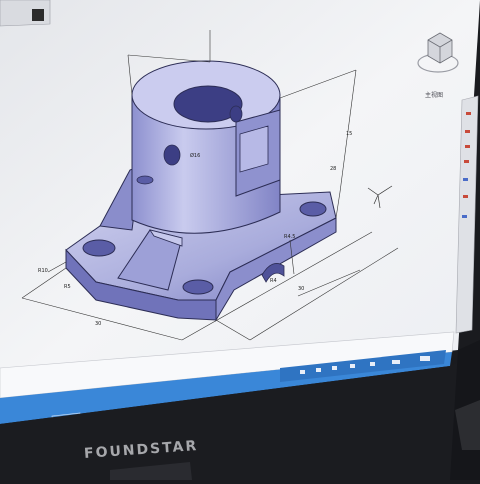 This screenshot has height=484, width=480. What do you see at coordinates (195, 155) in the screenshot?
I see `dim-label: Ø16` at bounding box center [195, 155].